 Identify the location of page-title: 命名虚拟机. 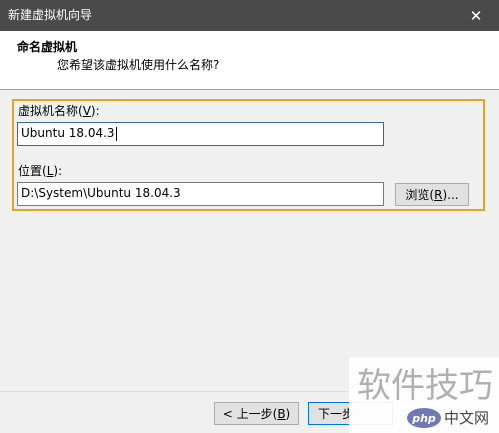
(47, 47).